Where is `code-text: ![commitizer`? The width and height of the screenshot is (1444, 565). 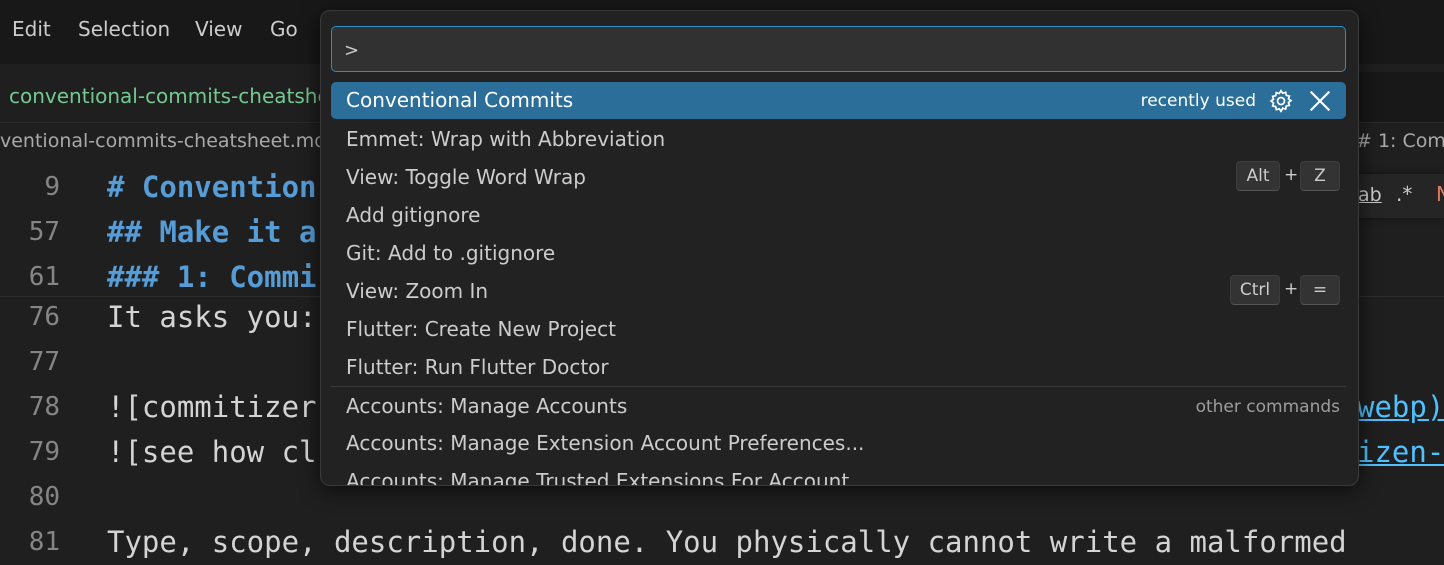 code-text: ![commitizer is located at coordinates (212, 407).